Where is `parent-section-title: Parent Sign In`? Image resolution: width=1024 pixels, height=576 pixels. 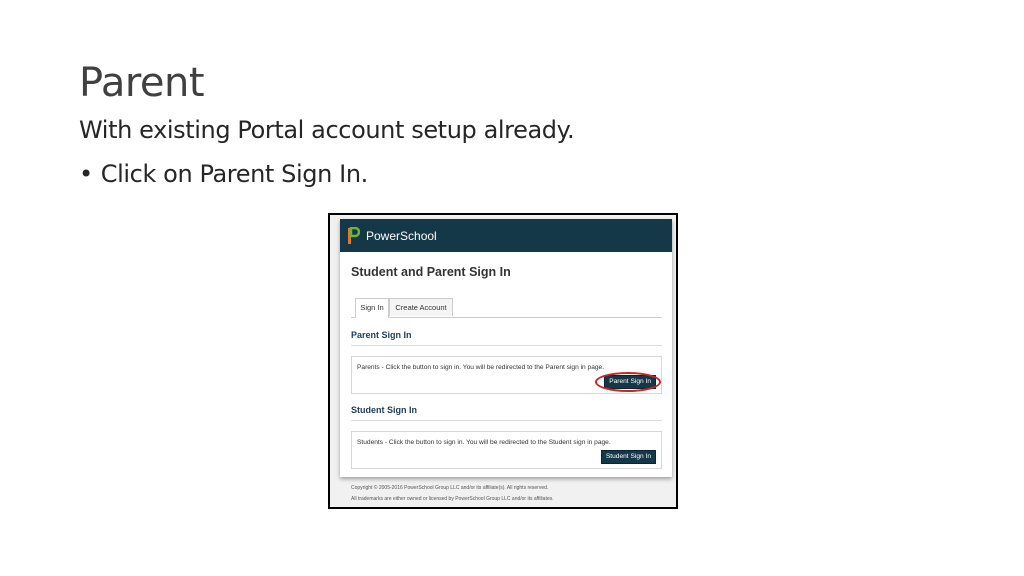
parent-section-title: Parent Sign In is located at coordinates (381, 335).